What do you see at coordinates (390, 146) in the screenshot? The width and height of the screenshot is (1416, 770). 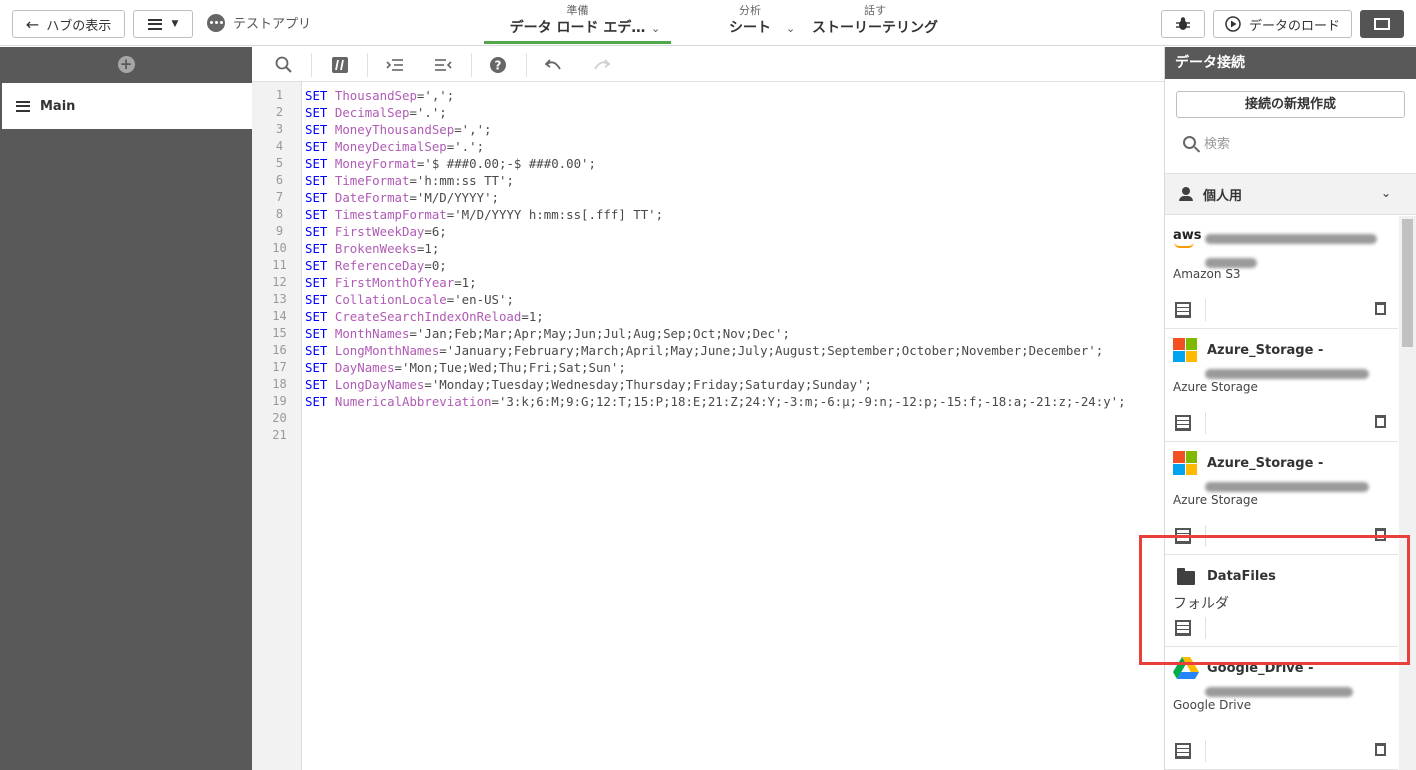 I see `code-variable: MoneyDecimalSep` at bounding box center [390, 146].